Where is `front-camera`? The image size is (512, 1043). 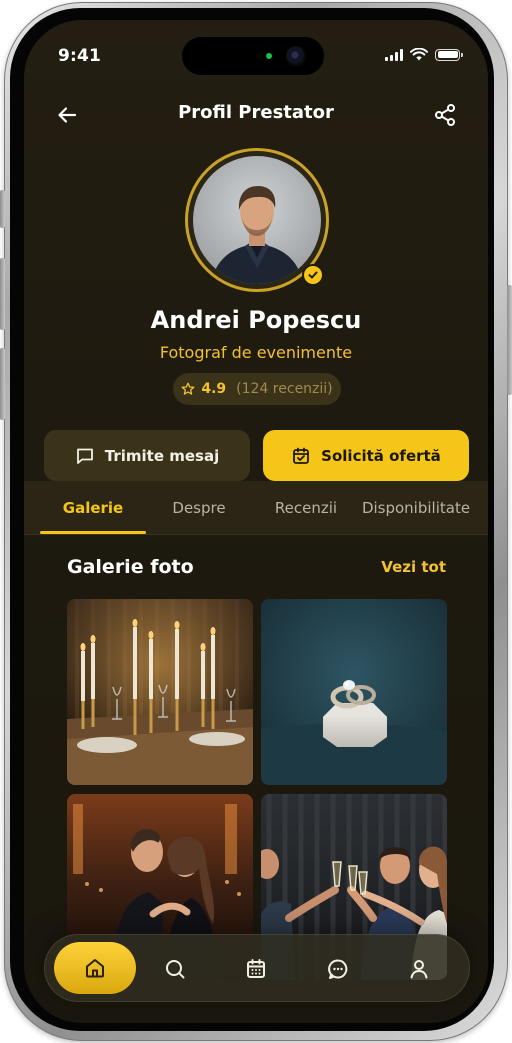
front-camera is located at coordinates (296, 56).